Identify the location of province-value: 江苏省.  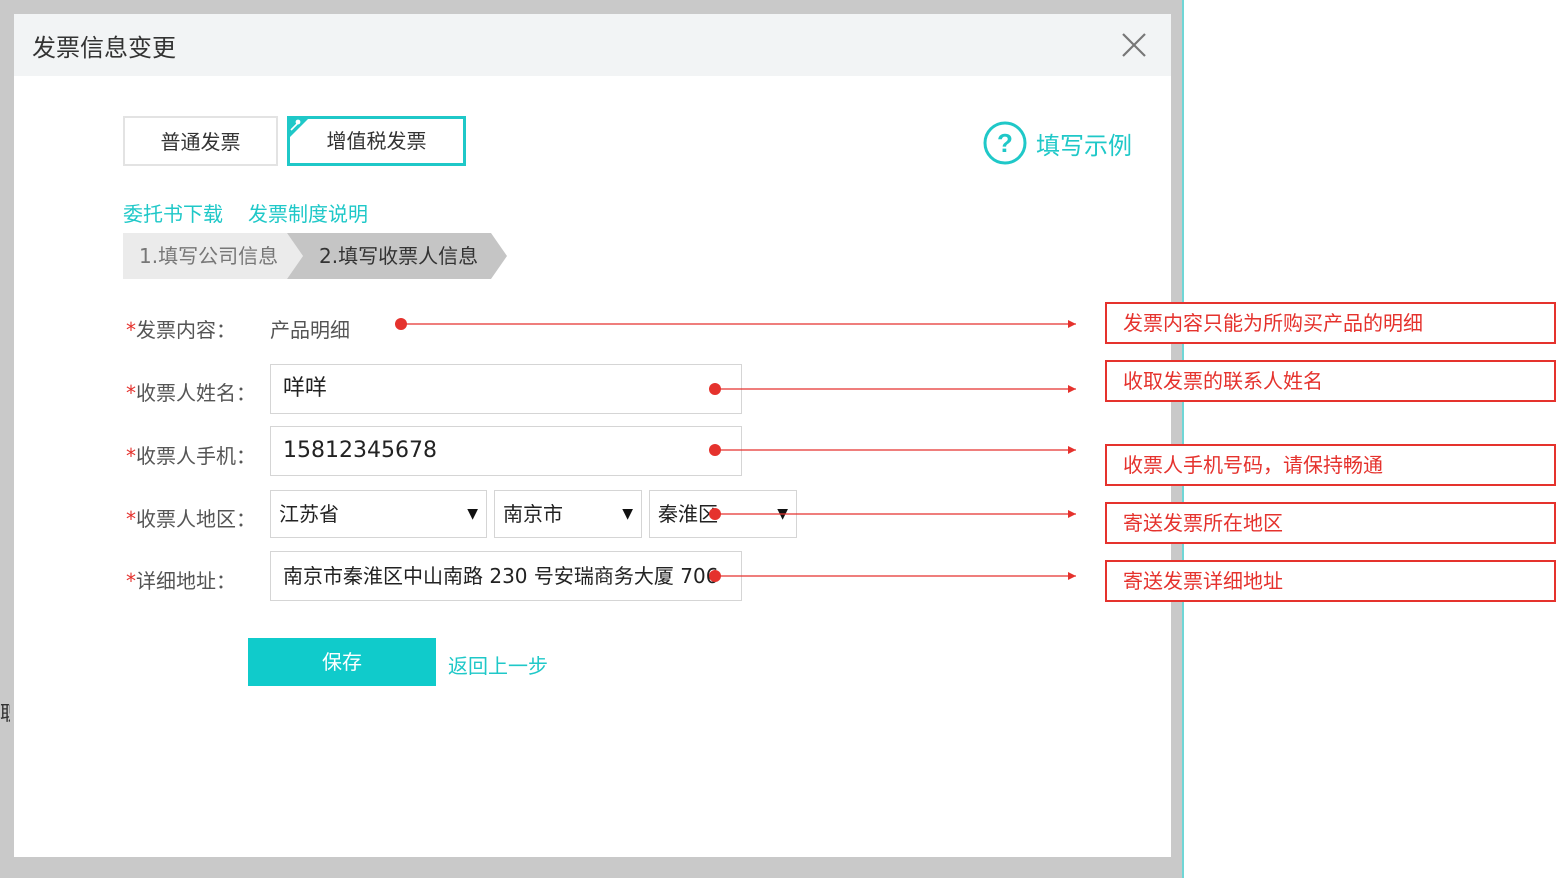
(309, 514).